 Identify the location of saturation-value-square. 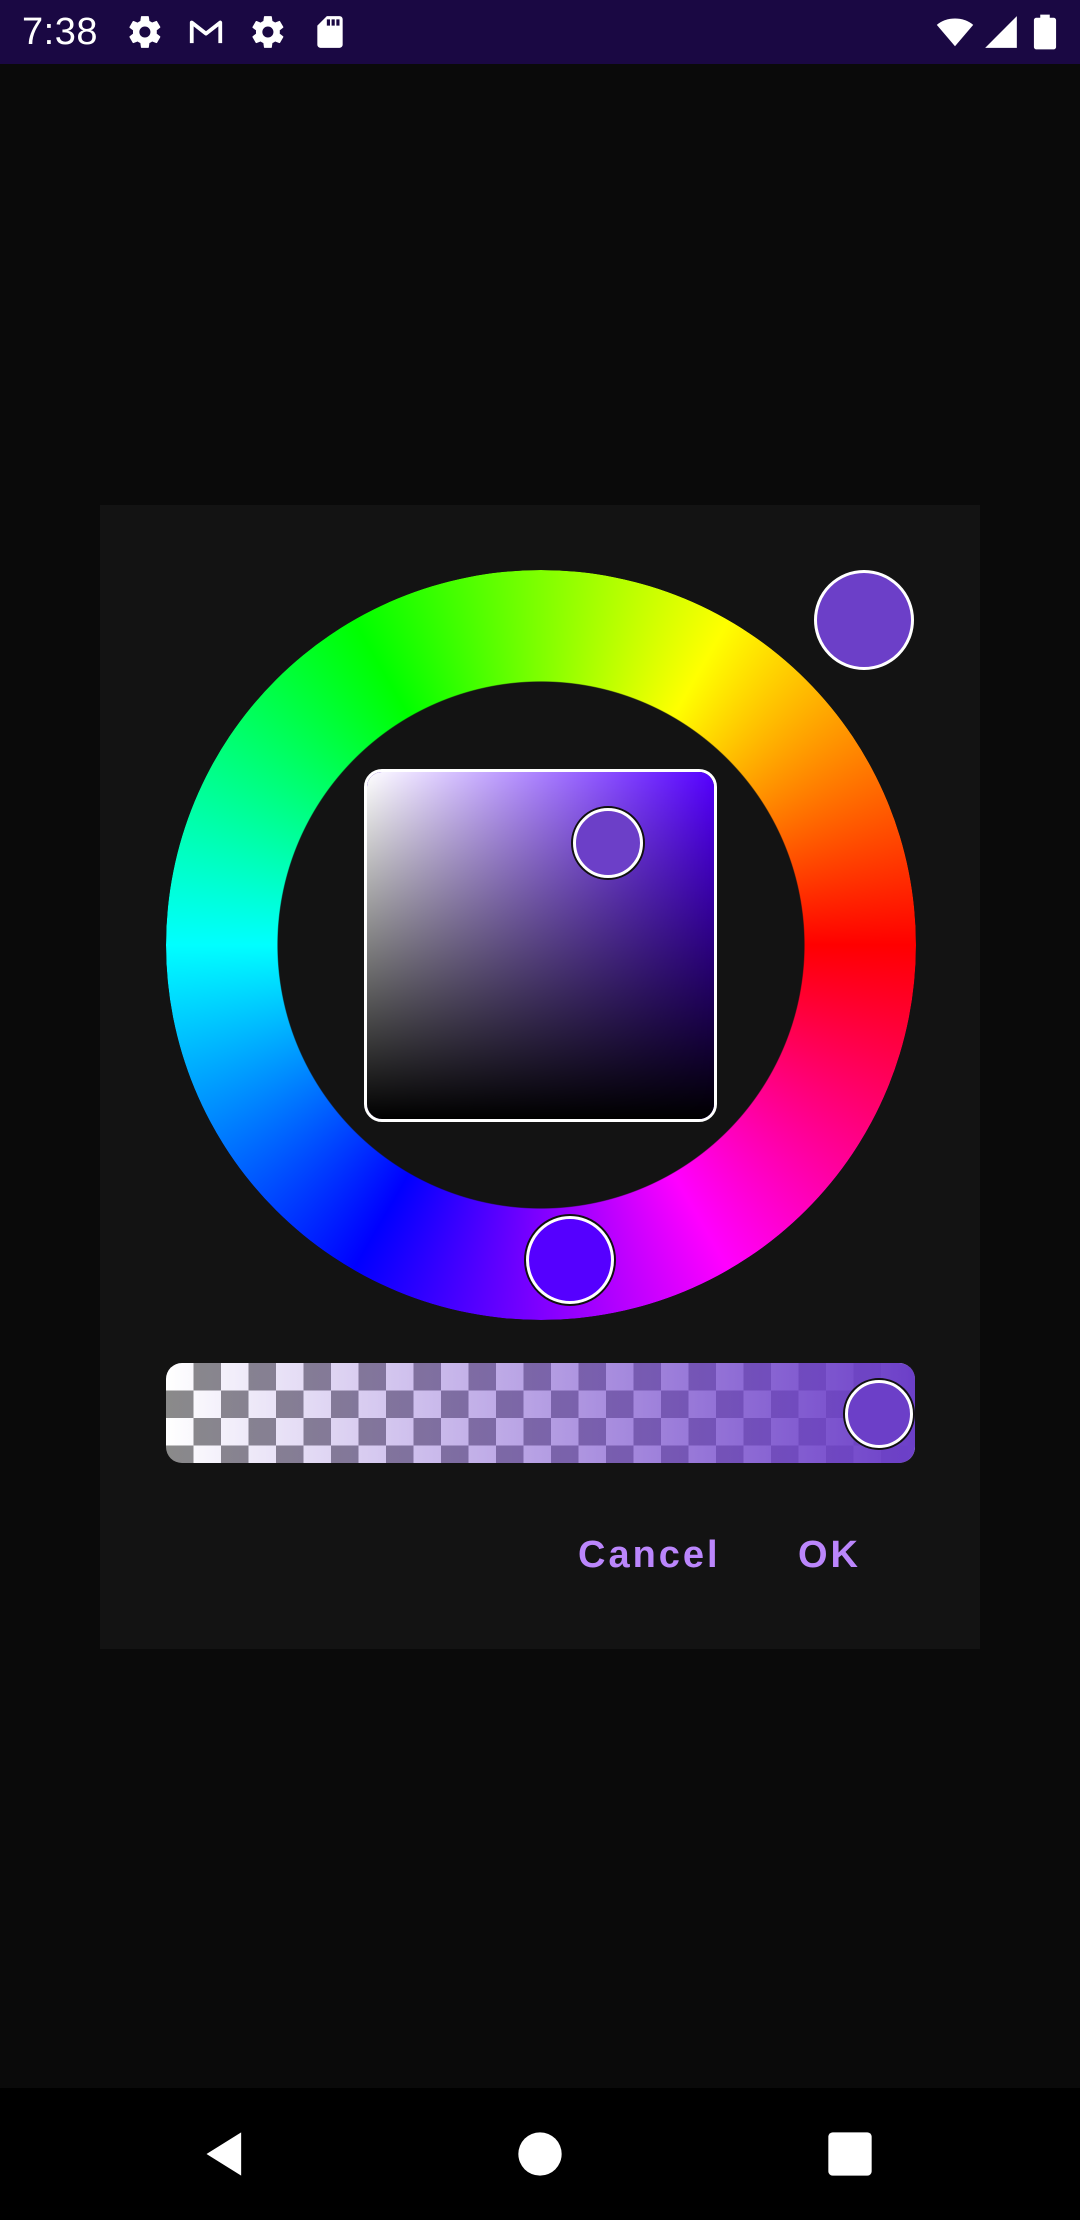
(540, 945).